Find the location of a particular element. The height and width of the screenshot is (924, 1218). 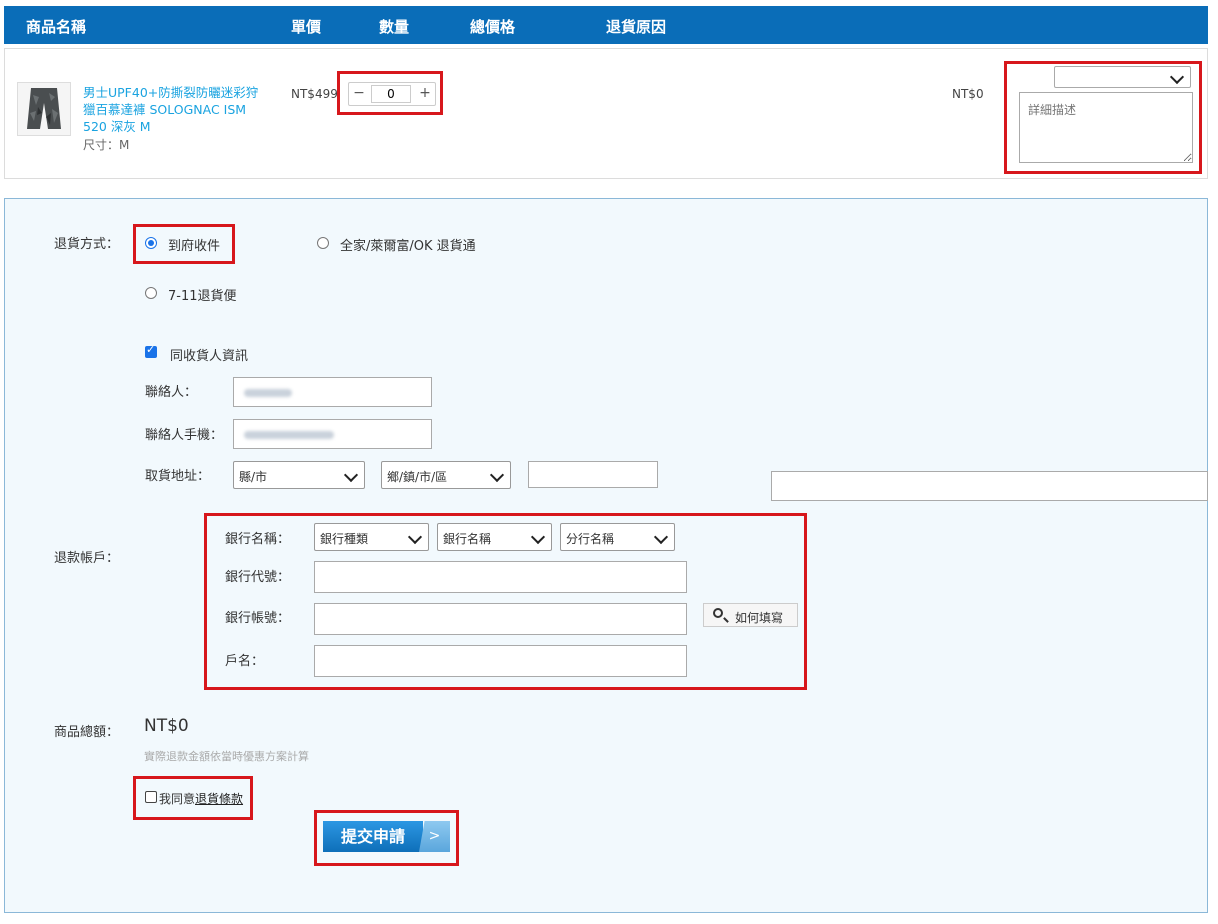

table-header: 商品名稱 單價 數量 總價格 退貨原因 is located at coordinates (606, 25).